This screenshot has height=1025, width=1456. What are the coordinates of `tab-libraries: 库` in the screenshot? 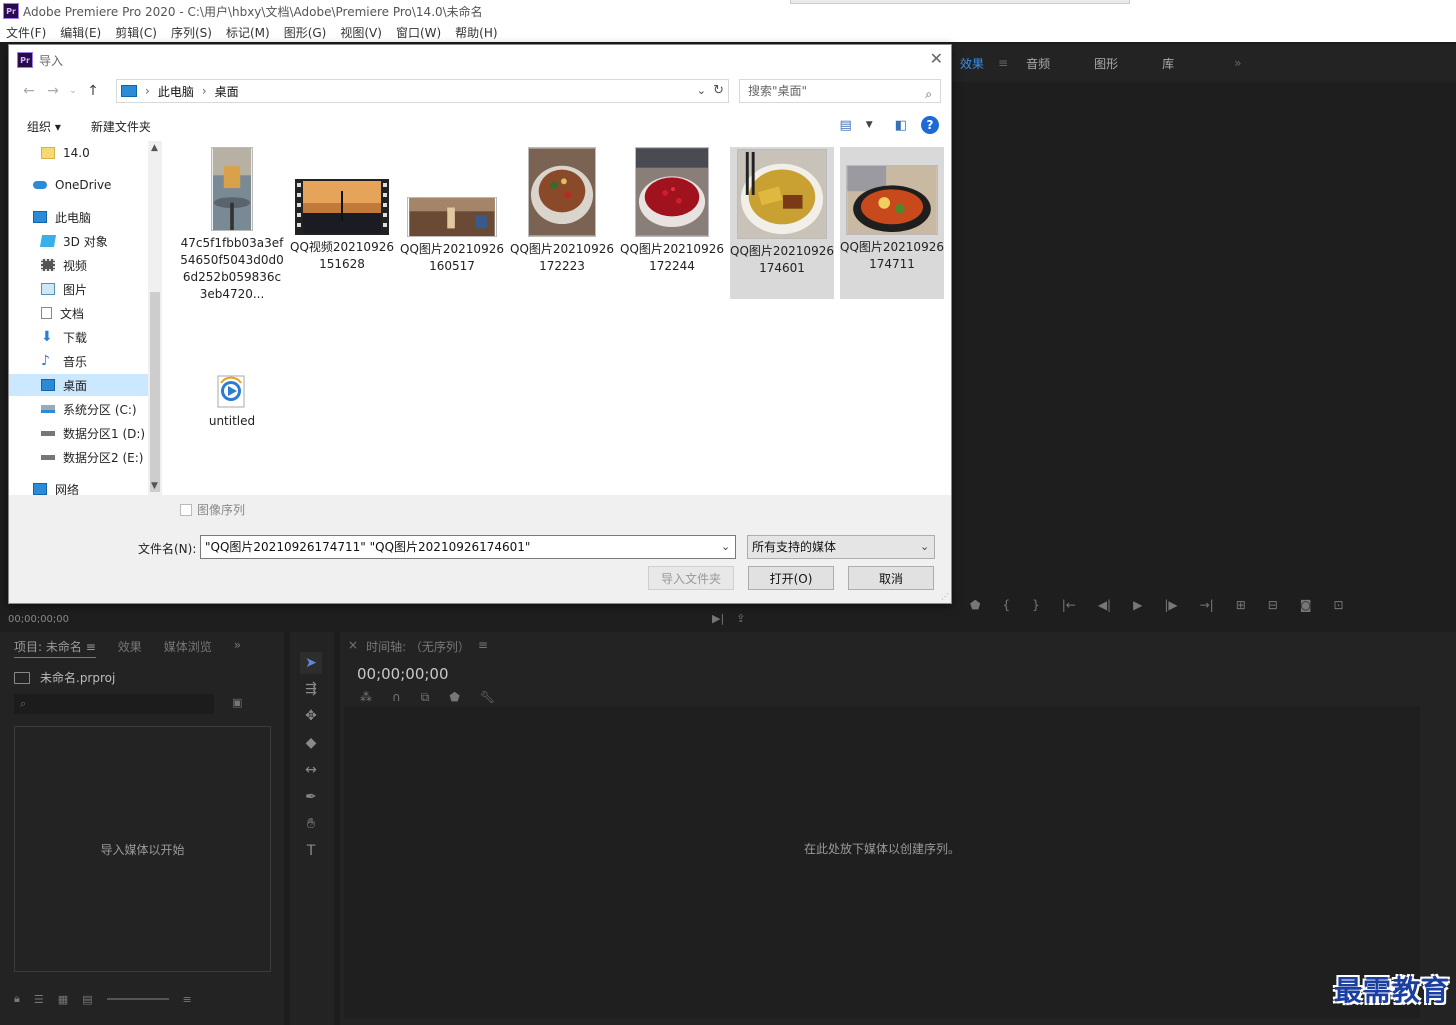 It's located at (1168, 63).